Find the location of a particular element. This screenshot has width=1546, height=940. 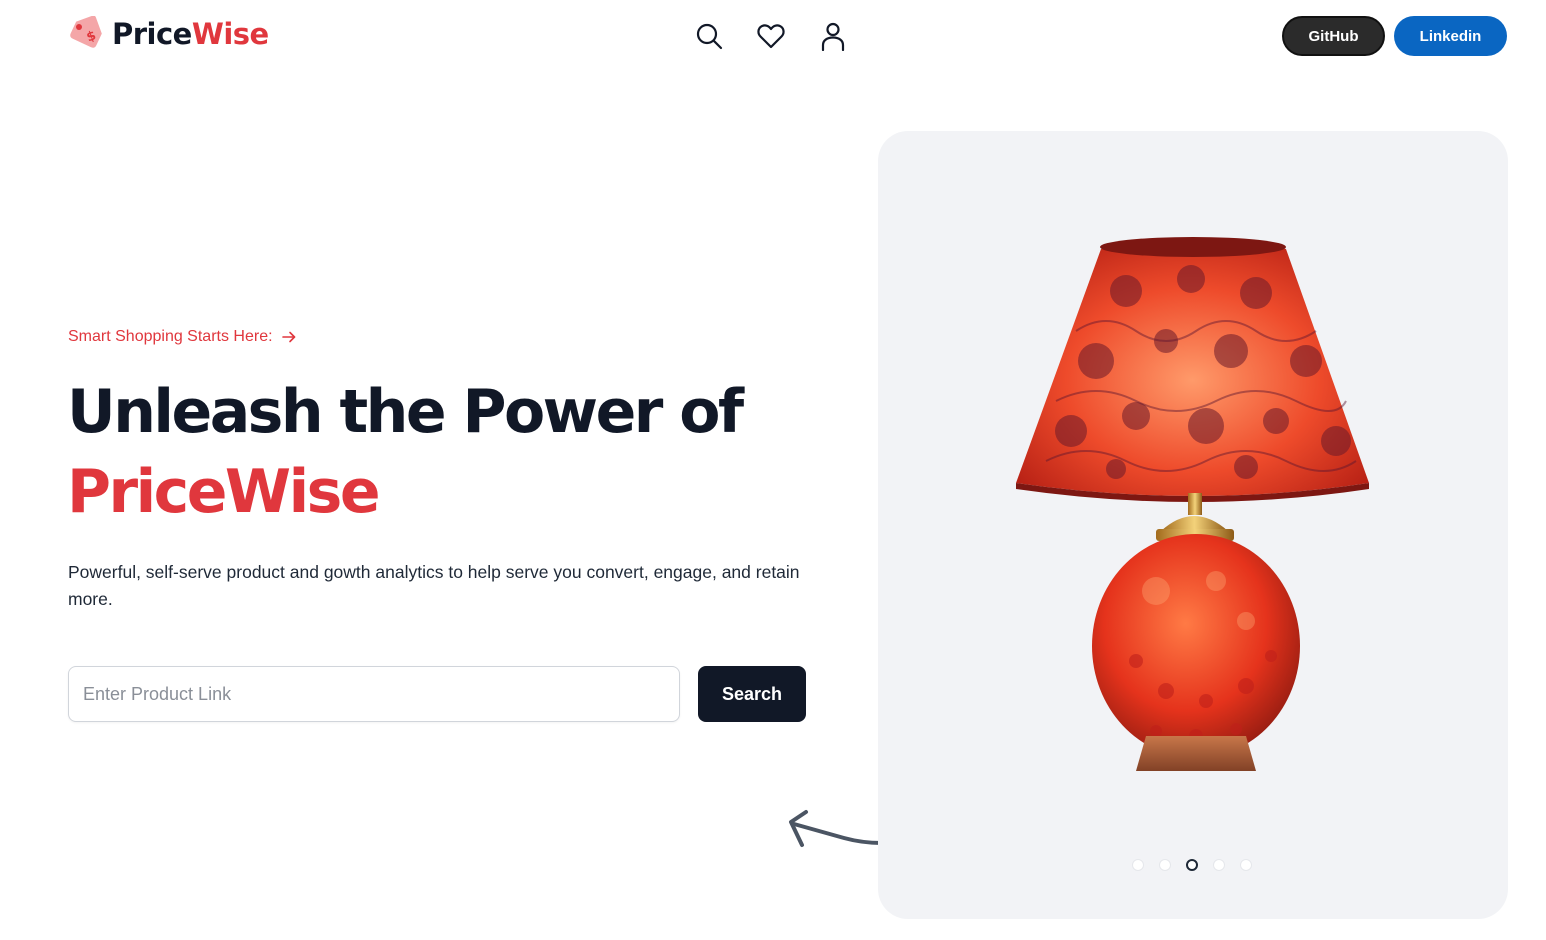

logo-text-main: Price is located at coordinates (152, 34).